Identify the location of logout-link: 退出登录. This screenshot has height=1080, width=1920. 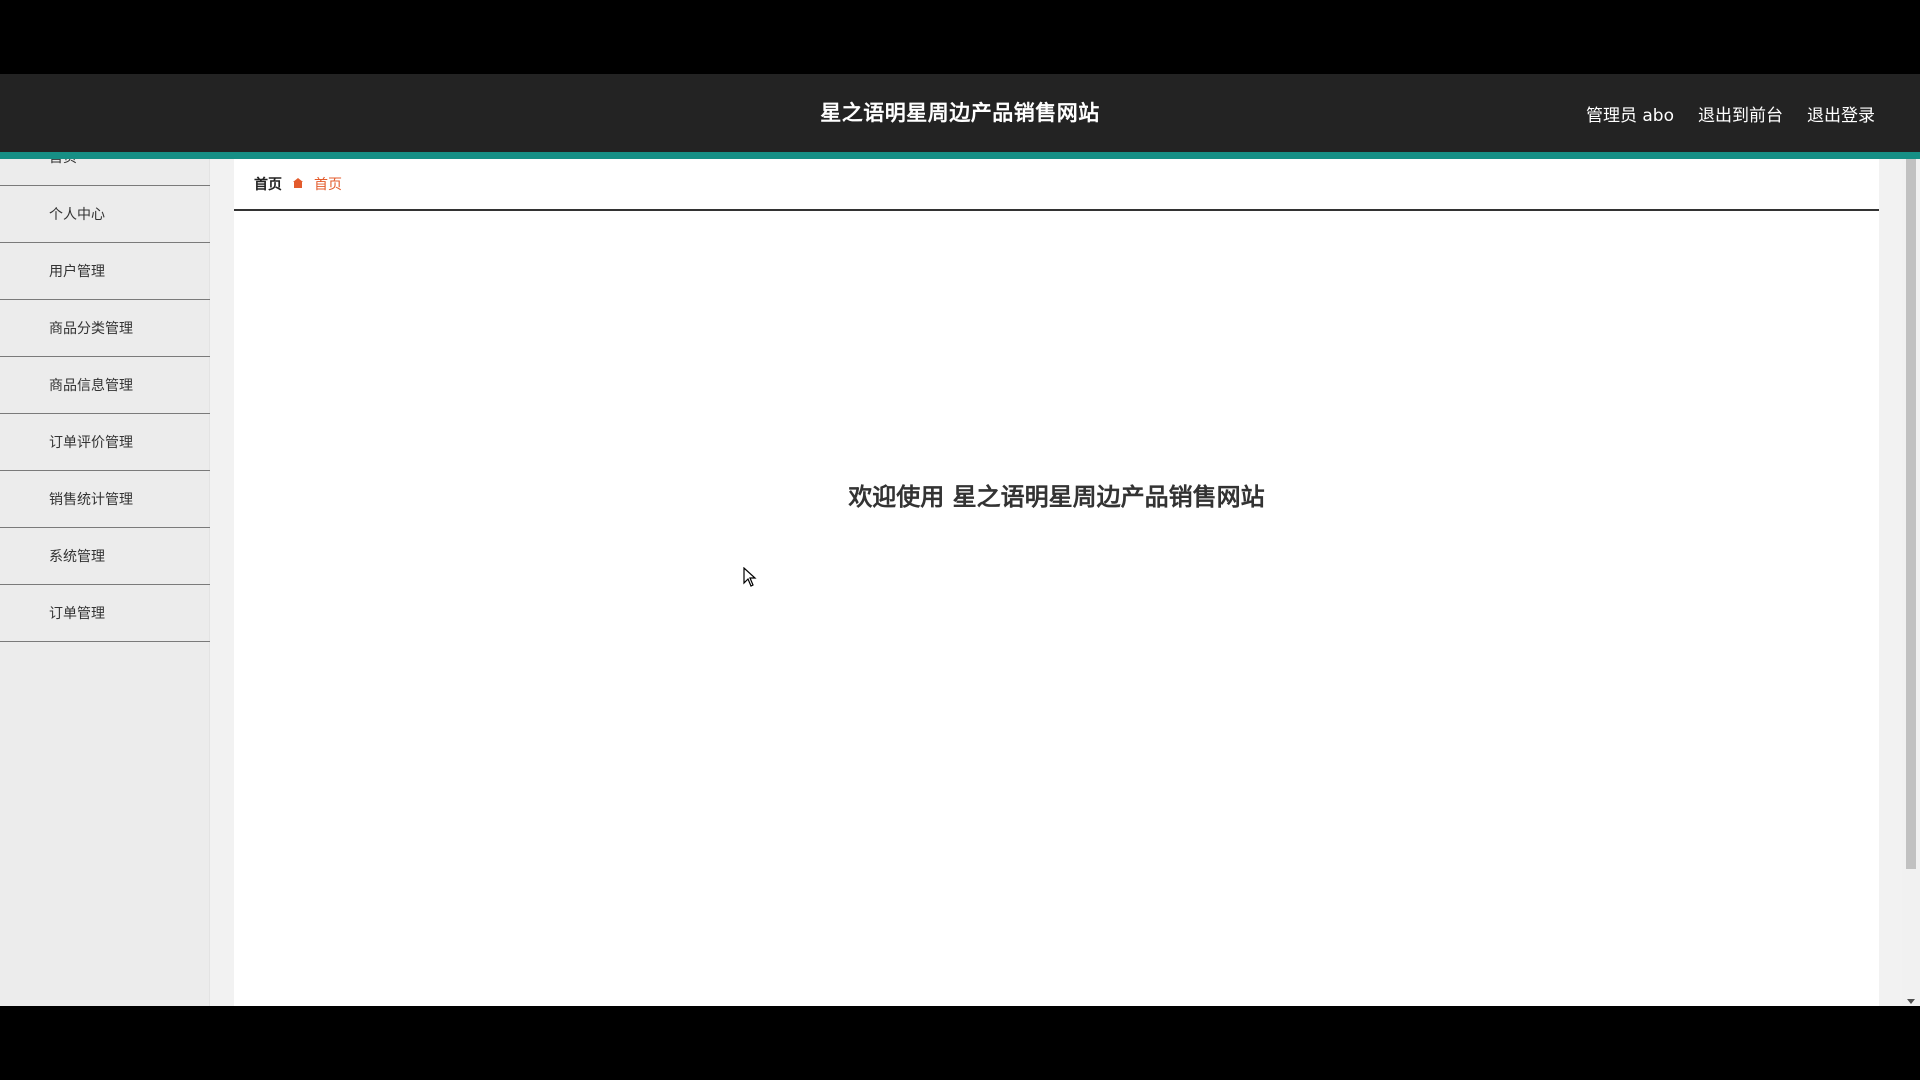
(1841, 113).